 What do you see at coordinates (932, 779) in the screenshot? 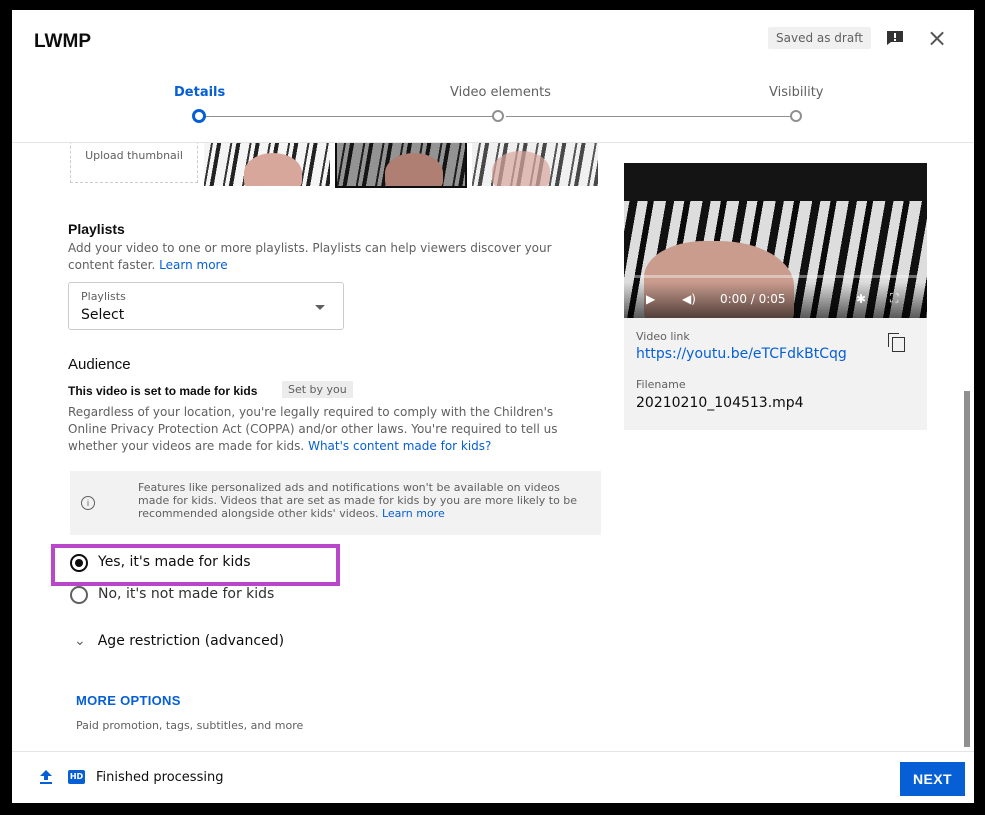
I see `next-button: NEXT` at bounding box center [932, 779].